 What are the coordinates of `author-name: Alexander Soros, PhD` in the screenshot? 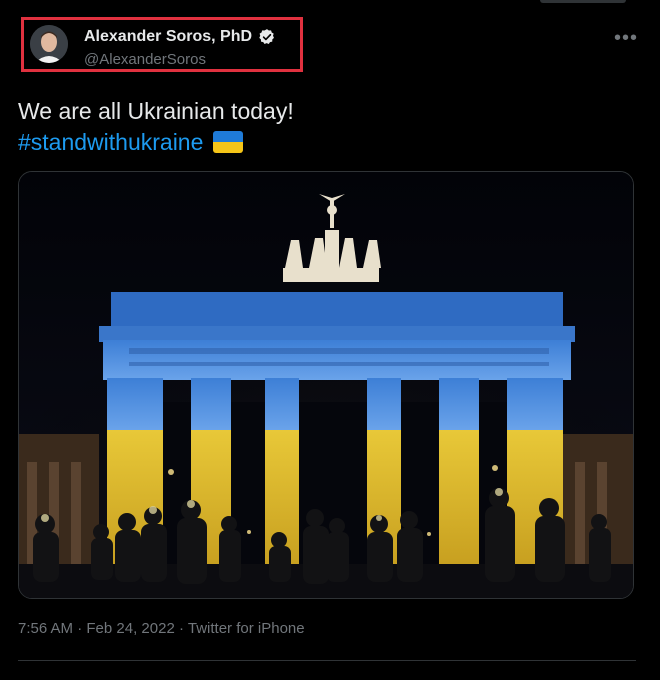 It's located at (168, 37).